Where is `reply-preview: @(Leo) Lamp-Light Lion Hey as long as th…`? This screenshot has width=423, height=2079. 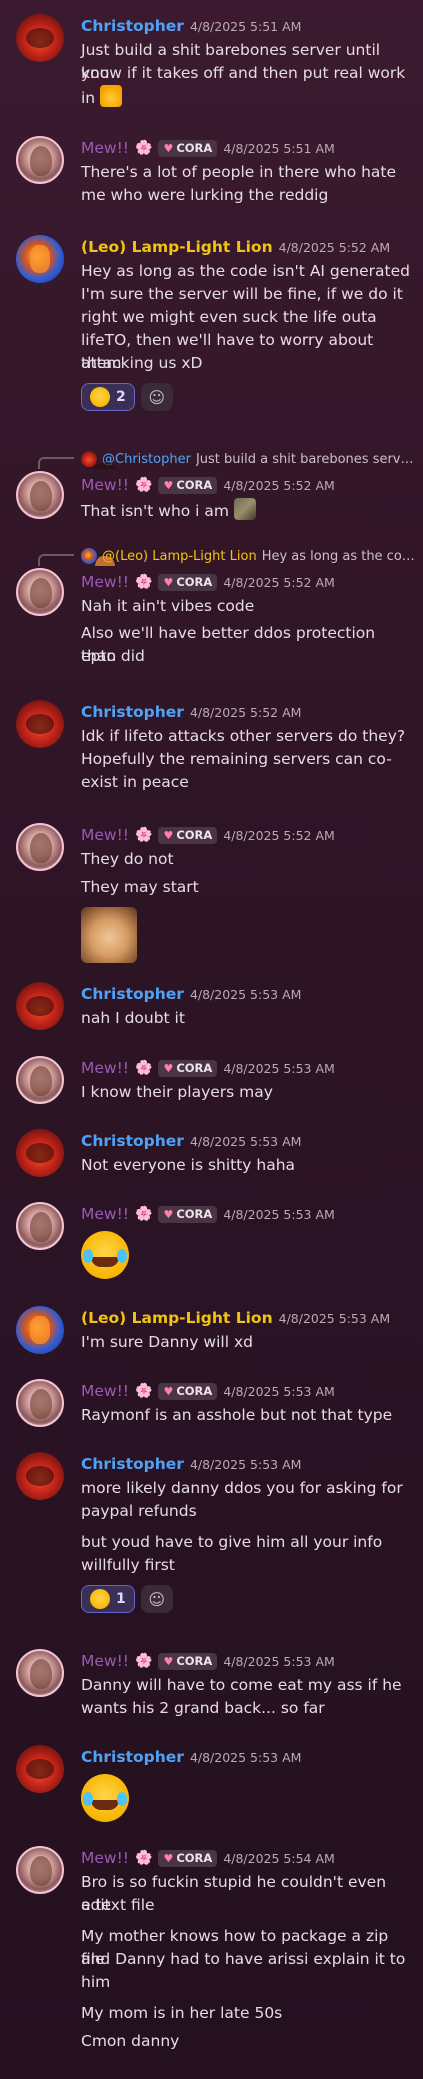 reply-preview: @(Leo) Lamp-Light Lion Hey as long as th… is located at coordinates (248, 556).